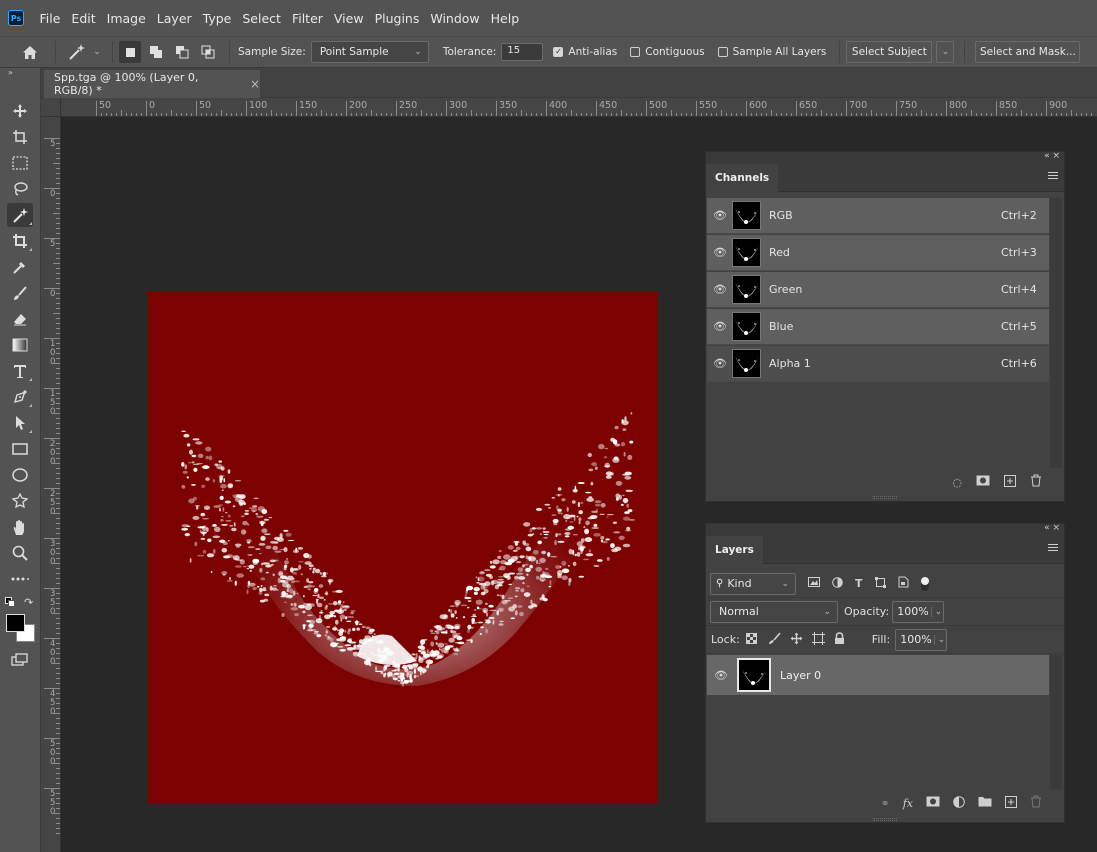  What do you see at coordinates (933, 803) in the screenshot?
I see `add-layer-mask-icon` at bounding box center [933, 803].